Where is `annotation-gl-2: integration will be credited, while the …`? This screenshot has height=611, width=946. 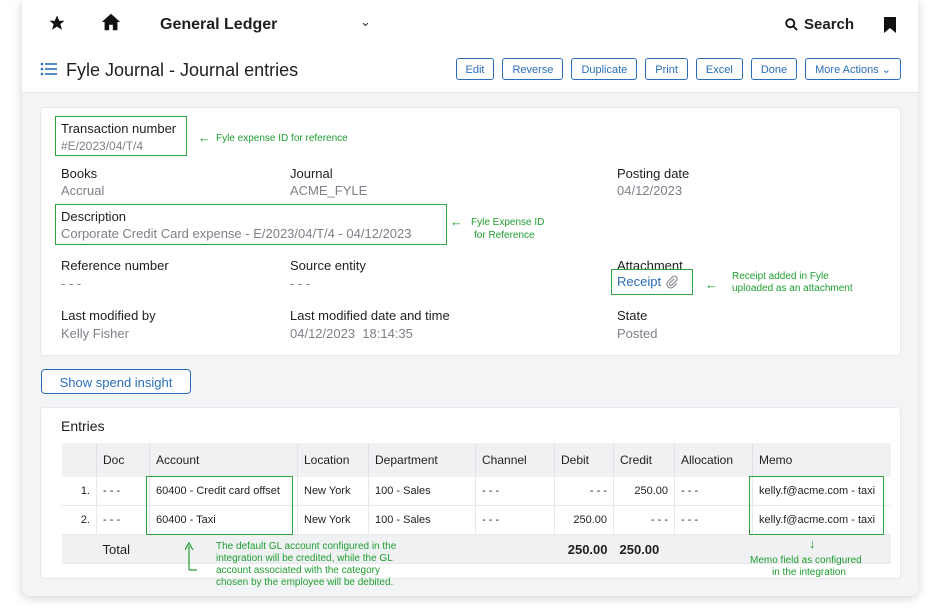
annotation-gl-2: integration will be credited, while the … is located at coordinates (304, 558).